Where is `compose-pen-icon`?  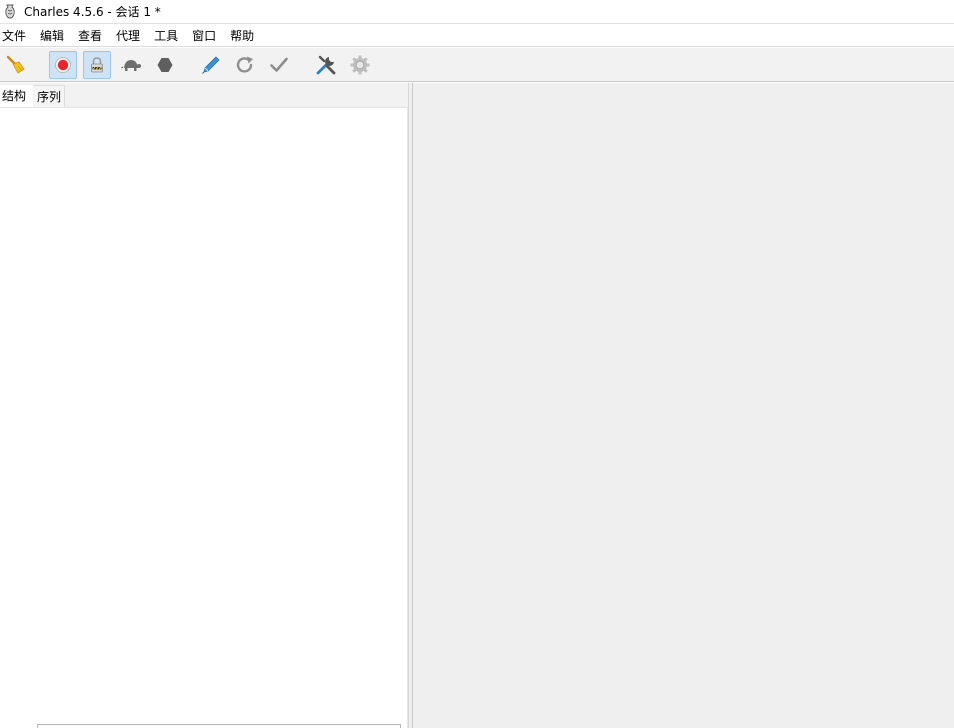 compose-pen-icon is located at coordinates (211, 65).